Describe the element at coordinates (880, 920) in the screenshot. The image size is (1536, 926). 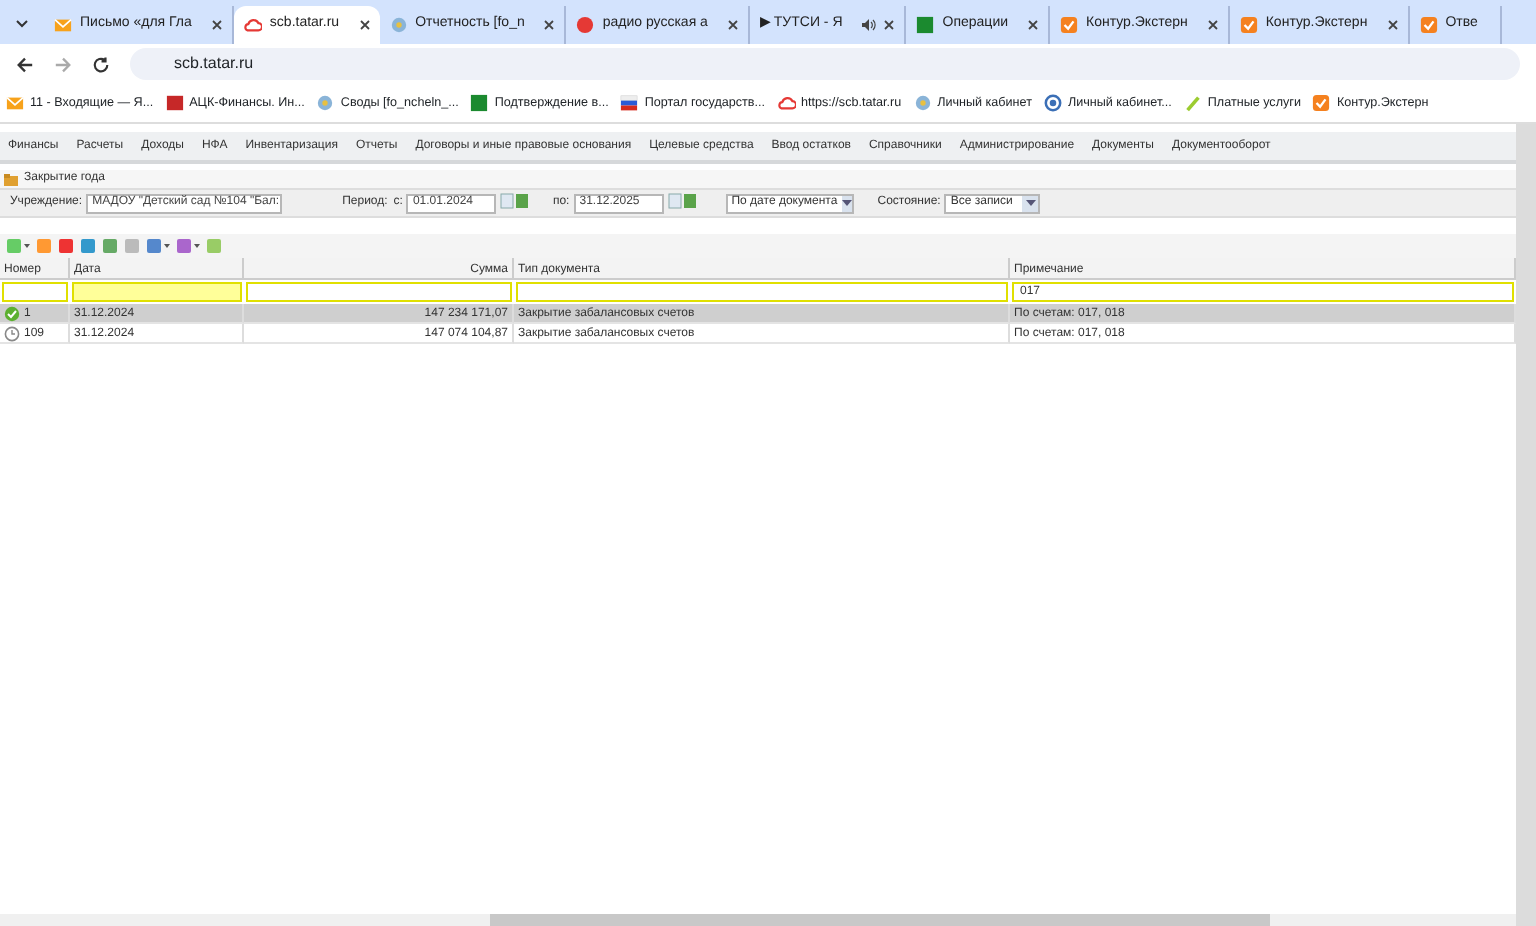
I see `horizontal-scrollbar-thumb` at that location.